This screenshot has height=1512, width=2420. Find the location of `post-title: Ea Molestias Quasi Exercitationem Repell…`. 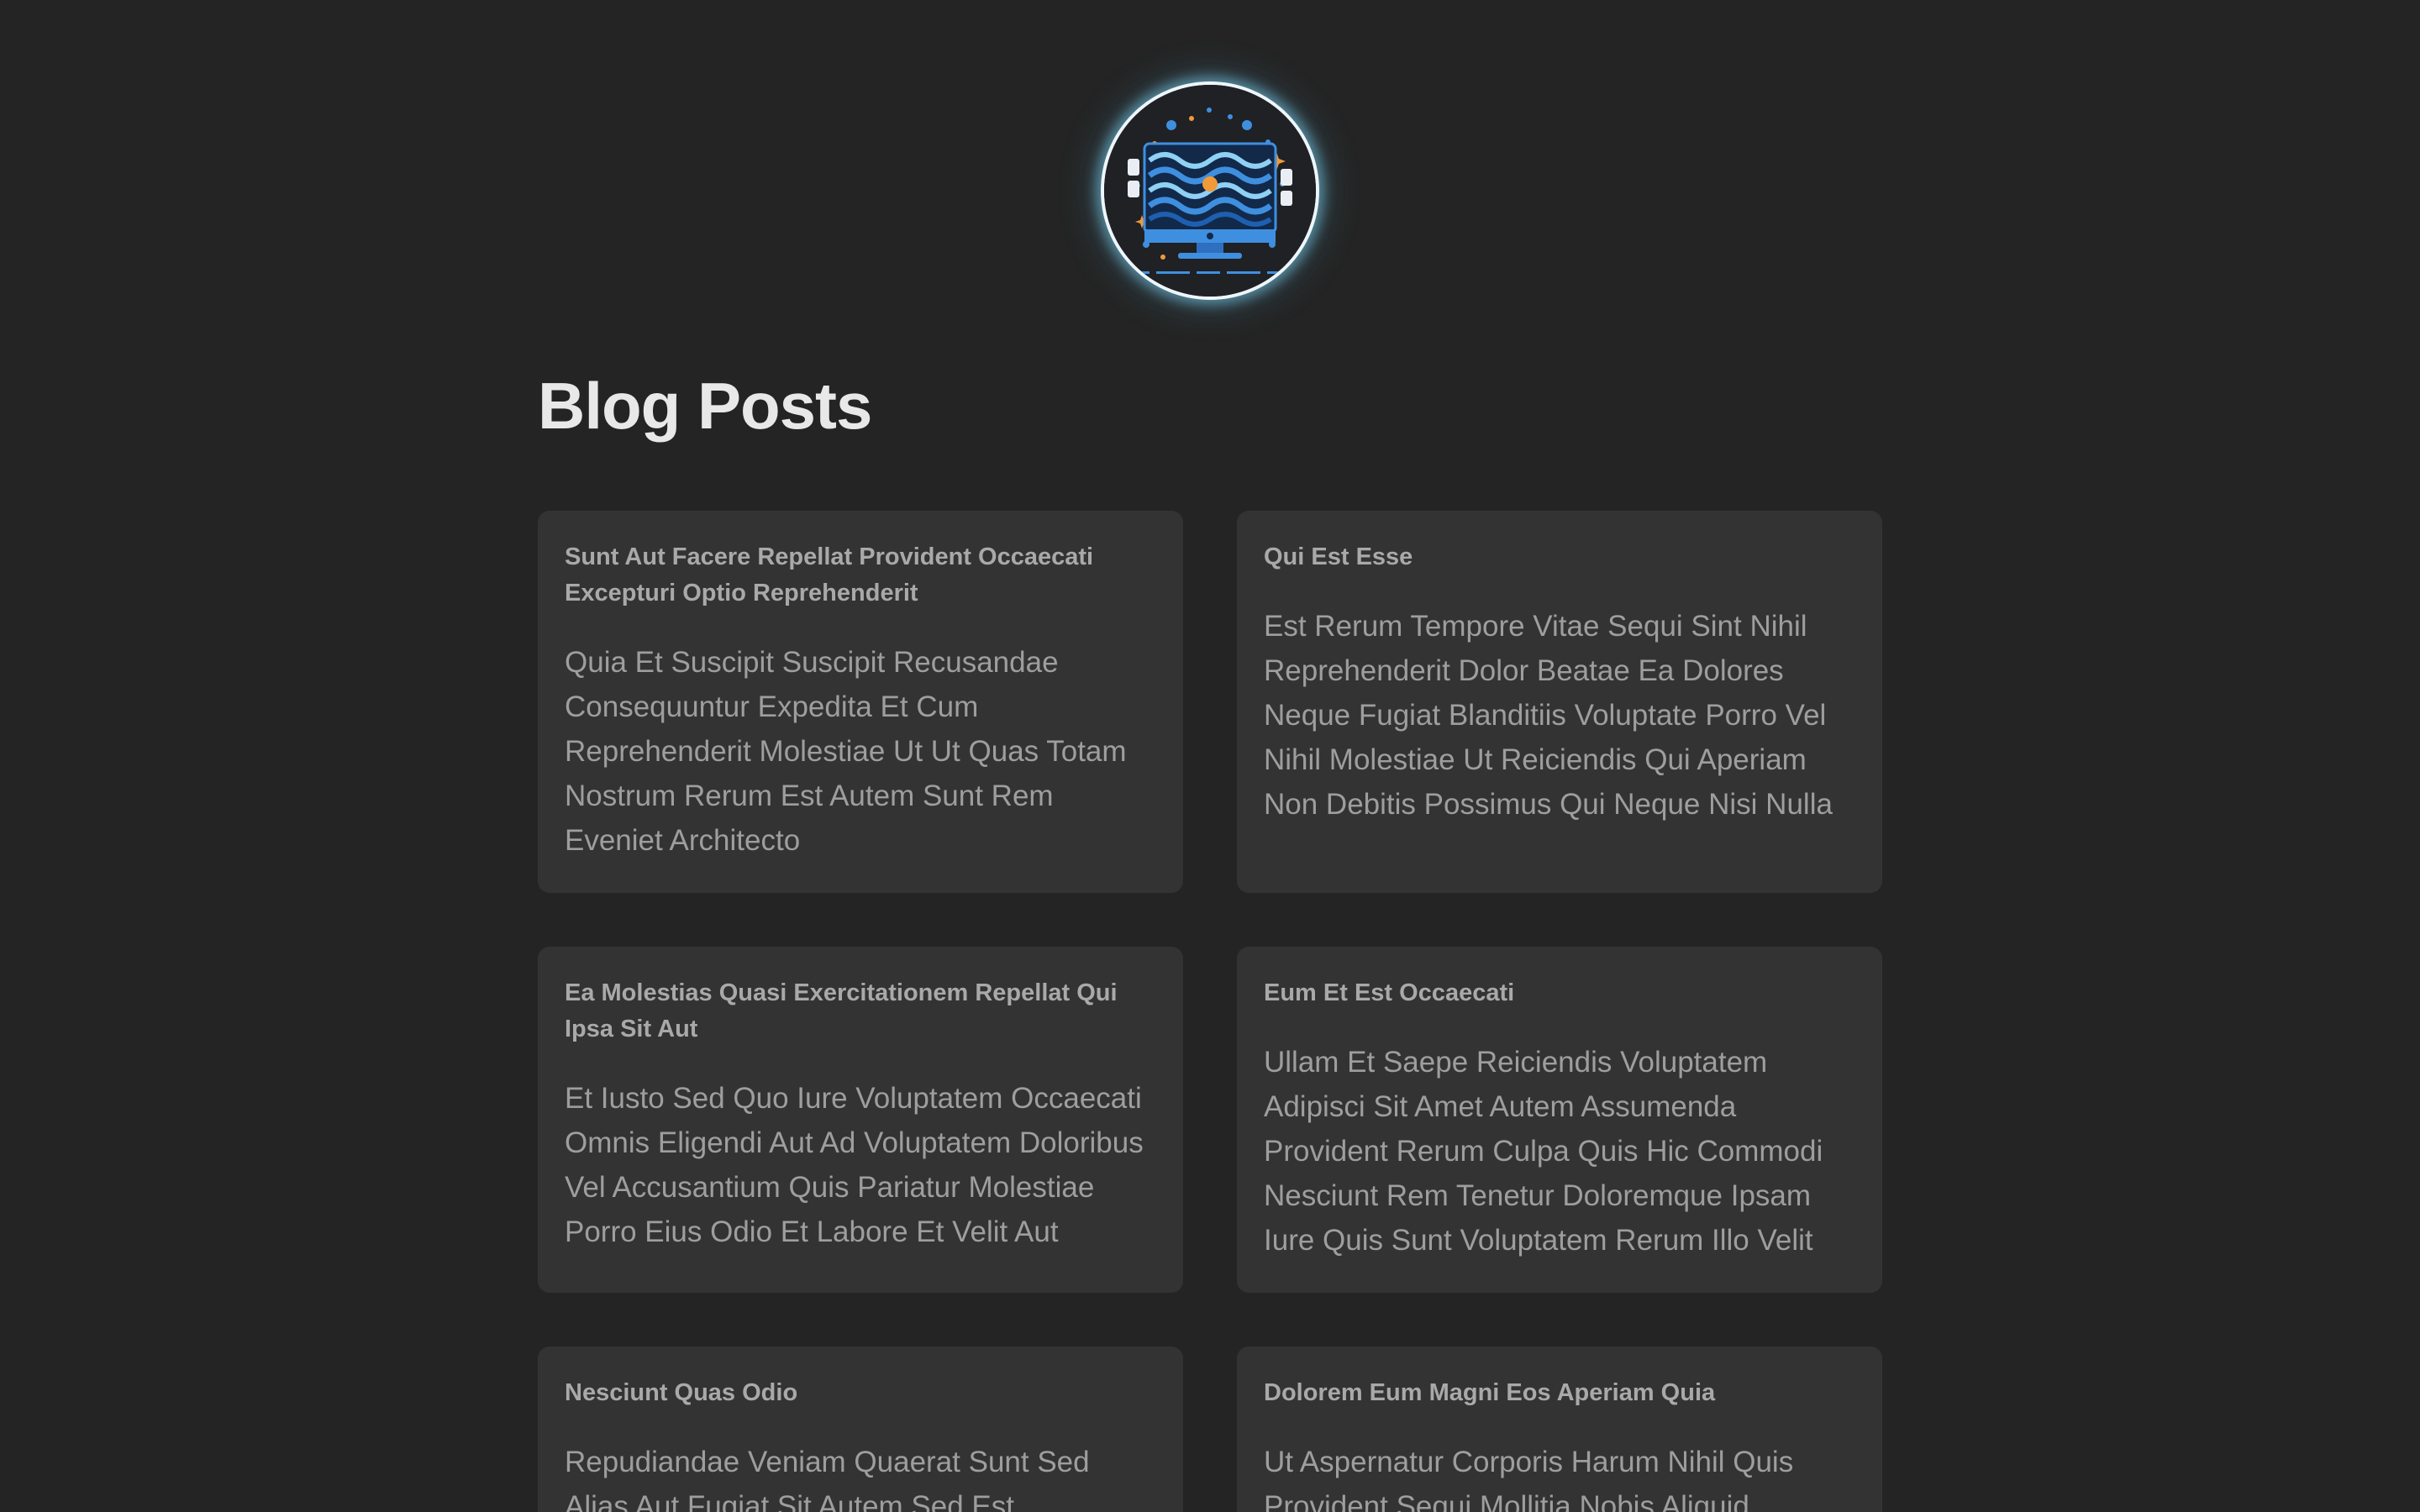

post-title: Ea Molestias Quasi Exercitationem Repell… is located at coordinates (861, 1011).